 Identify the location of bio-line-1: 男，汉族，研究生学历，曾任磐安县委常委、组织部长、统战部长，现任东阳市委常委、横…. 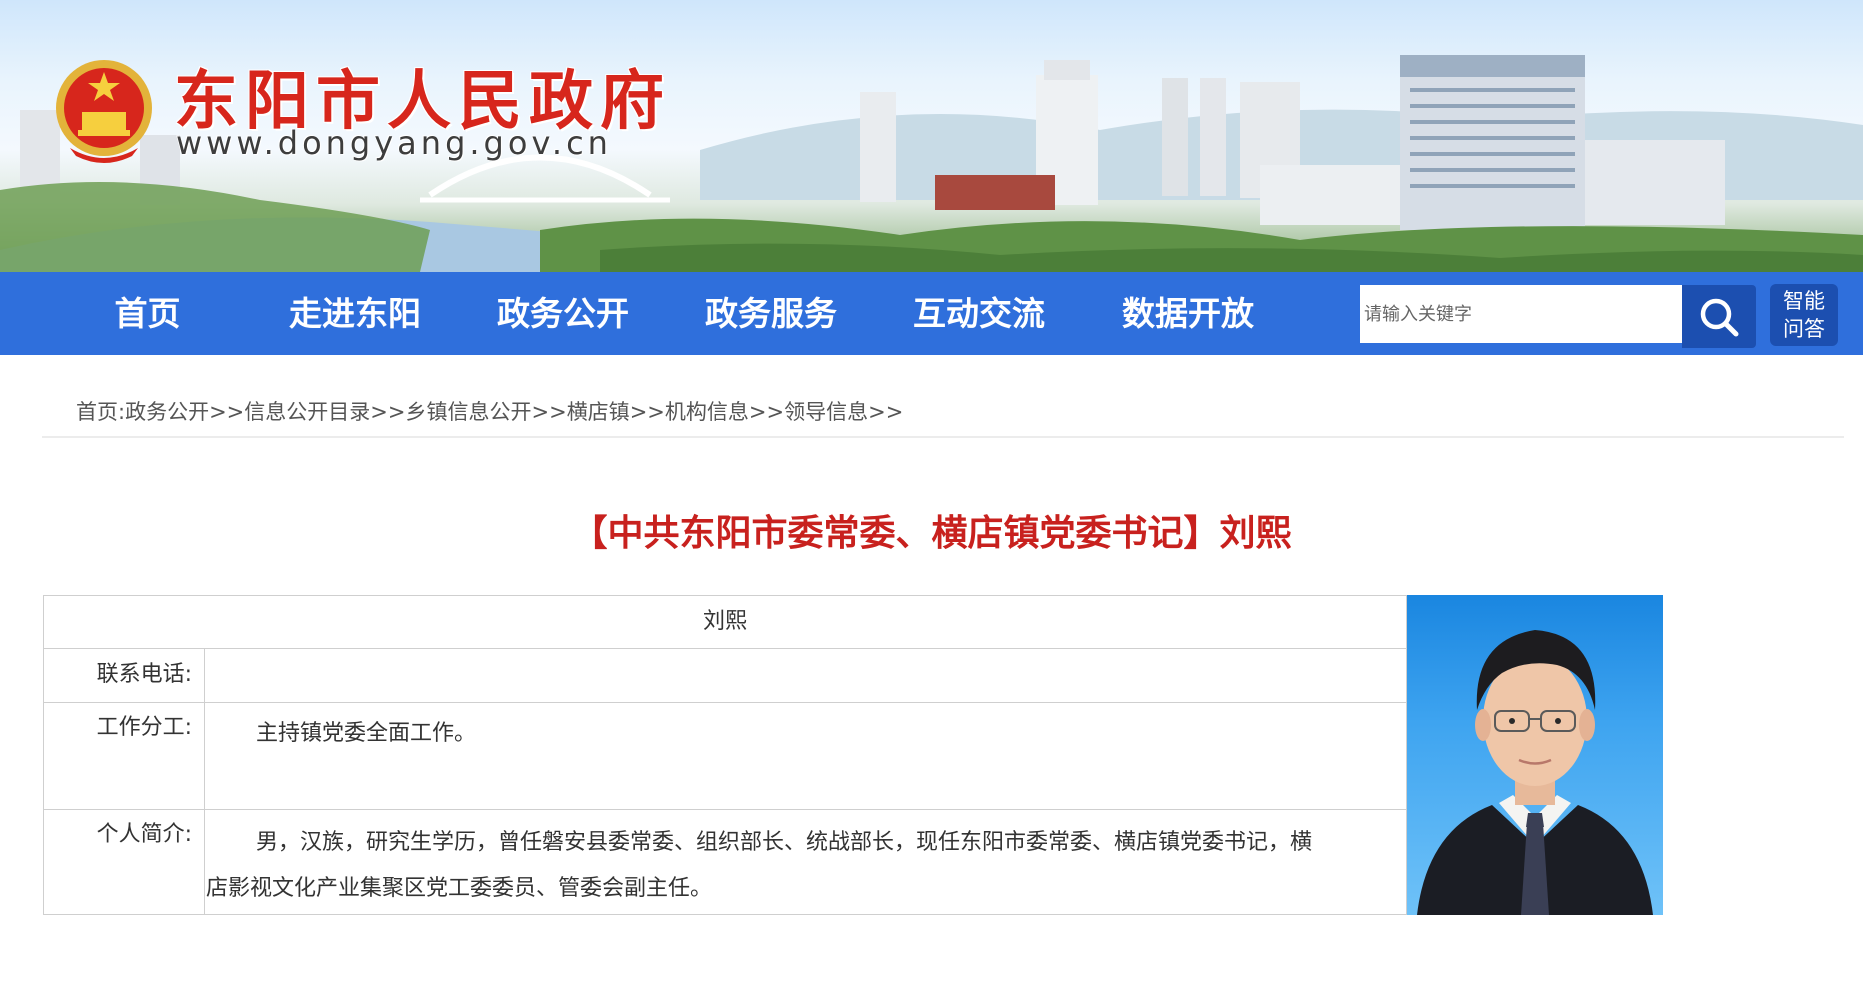
(784, 842).